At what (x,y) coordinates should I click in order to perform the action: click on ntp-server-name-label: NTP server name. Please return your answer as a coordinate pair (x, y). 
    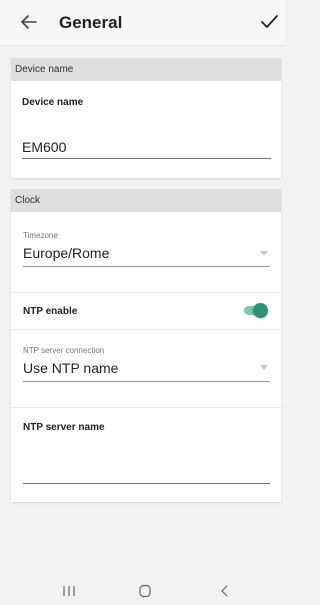
    Looking at the image, I should click on (64, 427).